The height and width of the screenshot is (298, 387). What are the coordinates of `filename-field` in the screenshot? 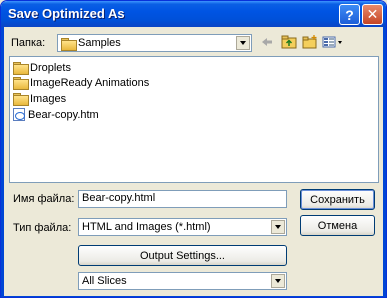 It's located at (182, 199).